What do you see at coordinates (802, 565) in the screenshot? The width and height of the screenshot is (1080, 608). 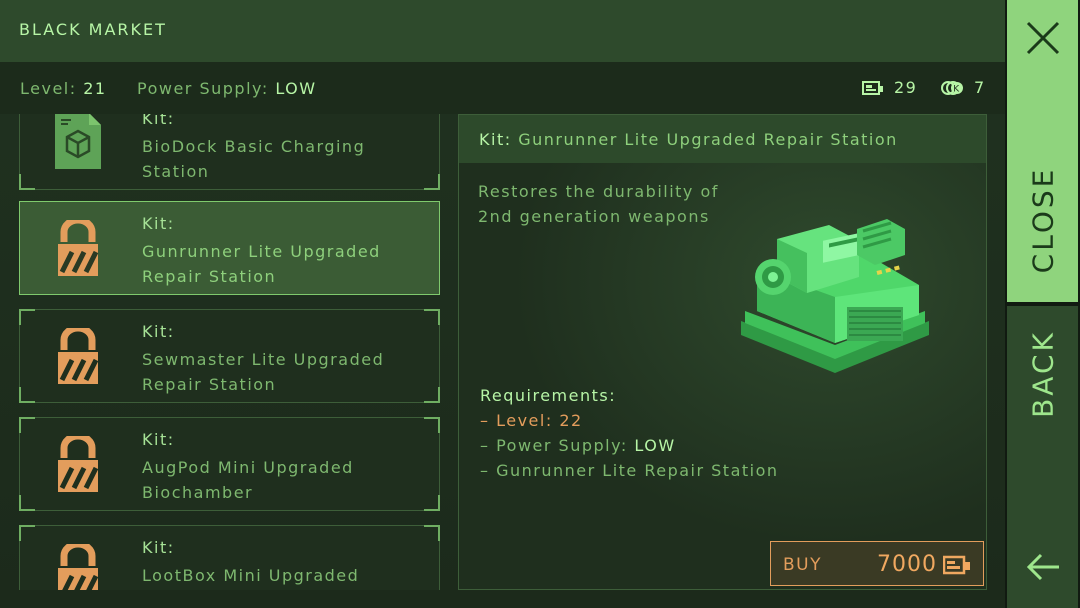 I see `buy-label: BUY` at bounding box center [802, 565].